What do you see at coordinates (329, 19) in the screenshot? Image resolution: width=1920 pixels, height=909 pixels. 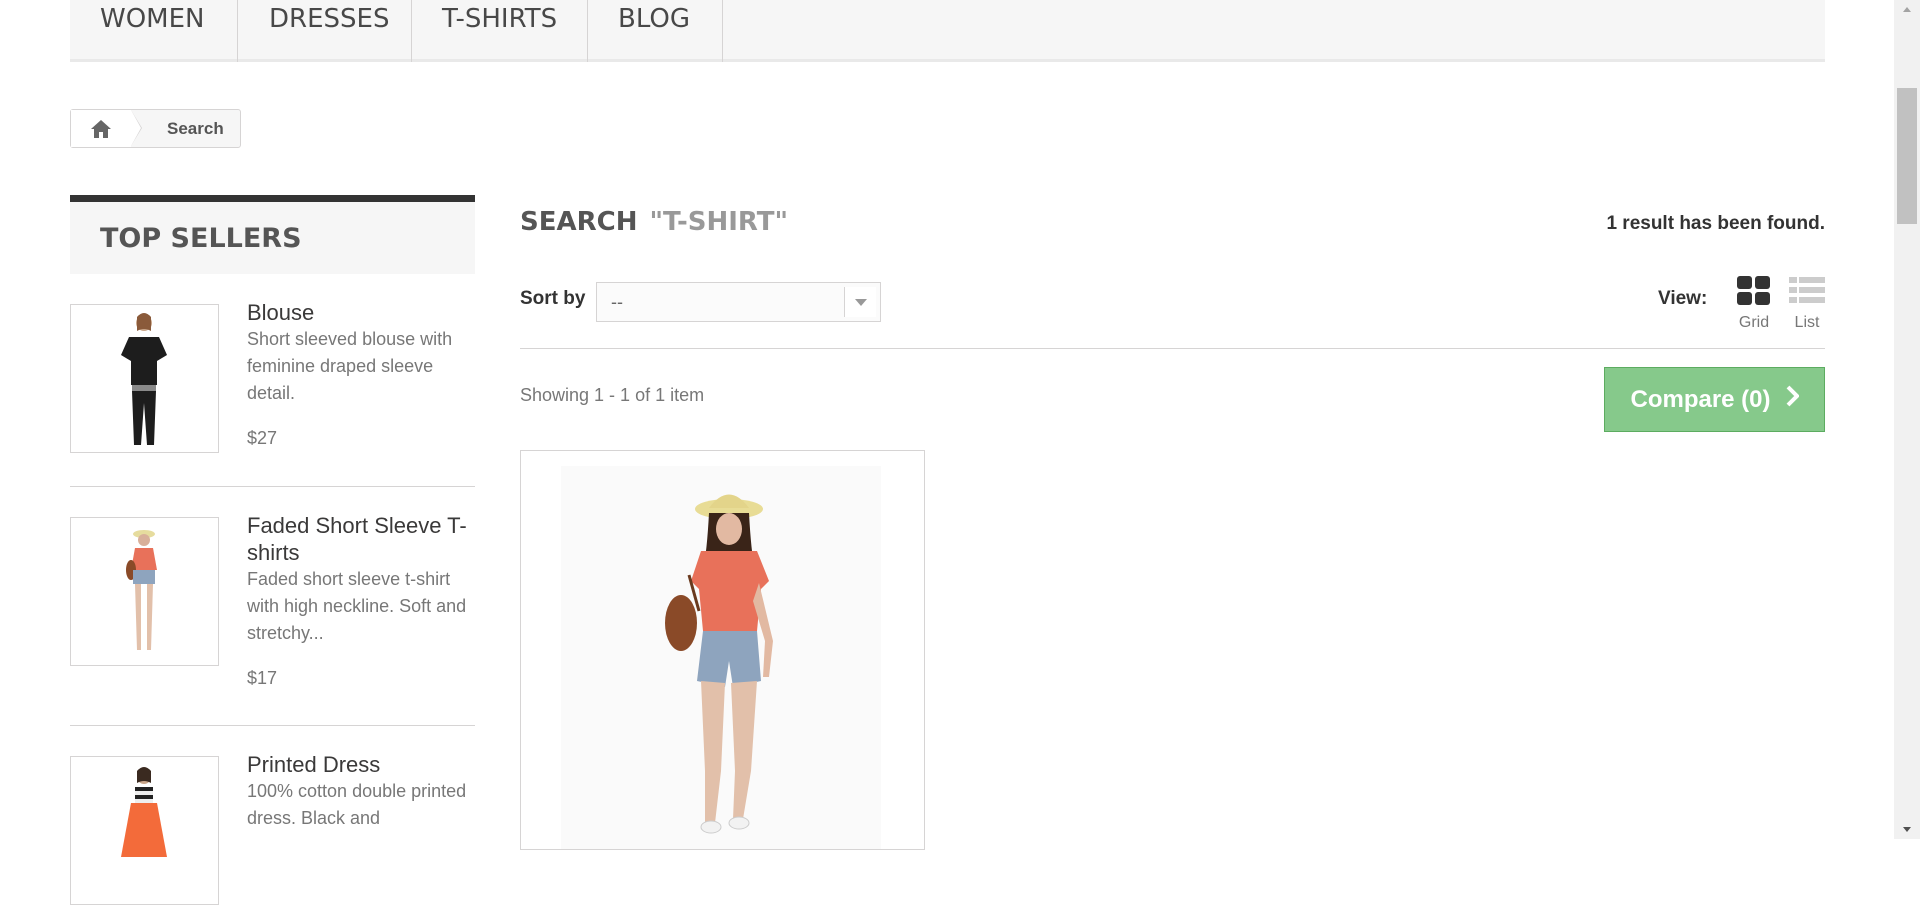 I see `nav-label: DRESSES` at bounding box center [329, 19].